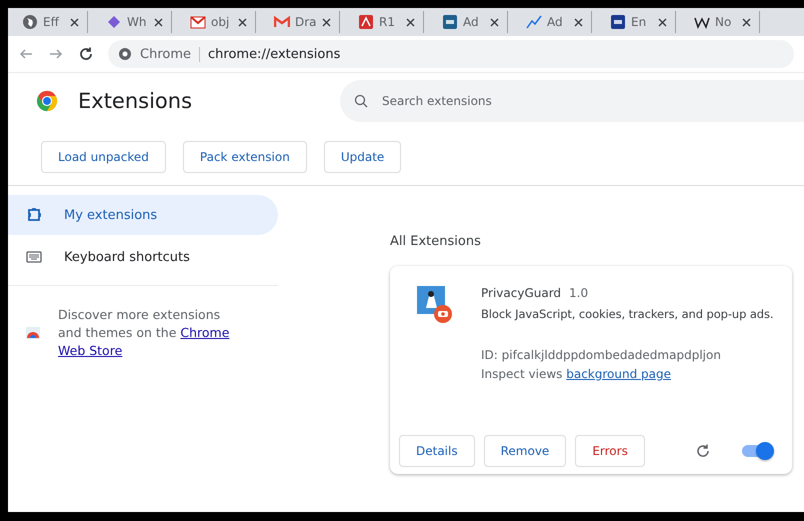 This screenshot has height=521, width=804. What do you see at coordinates (221, 22) in the screenshot?
I see `browser-tab: obj` at bounding box center [221, 22].